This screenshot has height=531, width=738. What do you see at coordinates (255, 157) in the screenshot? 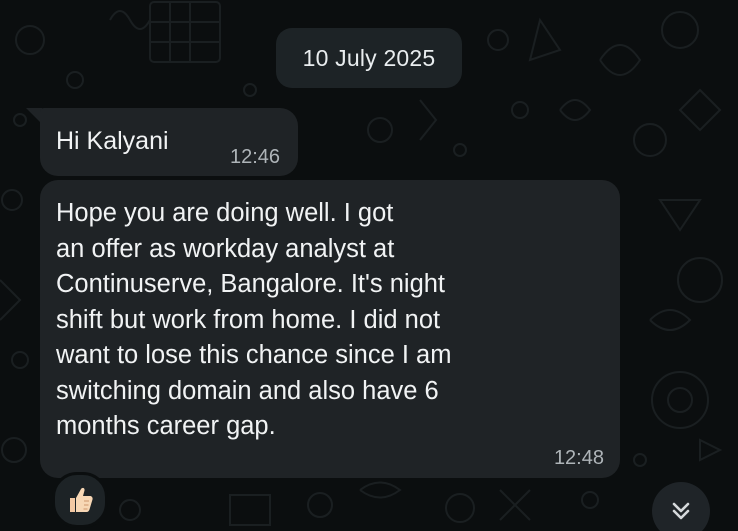
I see `message-timestamp: 12:46` at bounding box center [255, 157].